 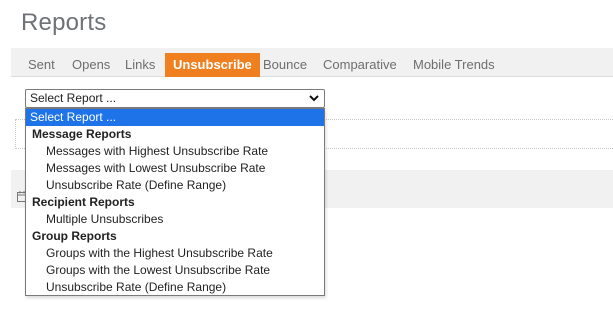 I want to click on option-group-unsubscribe-range: Unsubscribe Rate (Define Range), so click(x=175, y=287).